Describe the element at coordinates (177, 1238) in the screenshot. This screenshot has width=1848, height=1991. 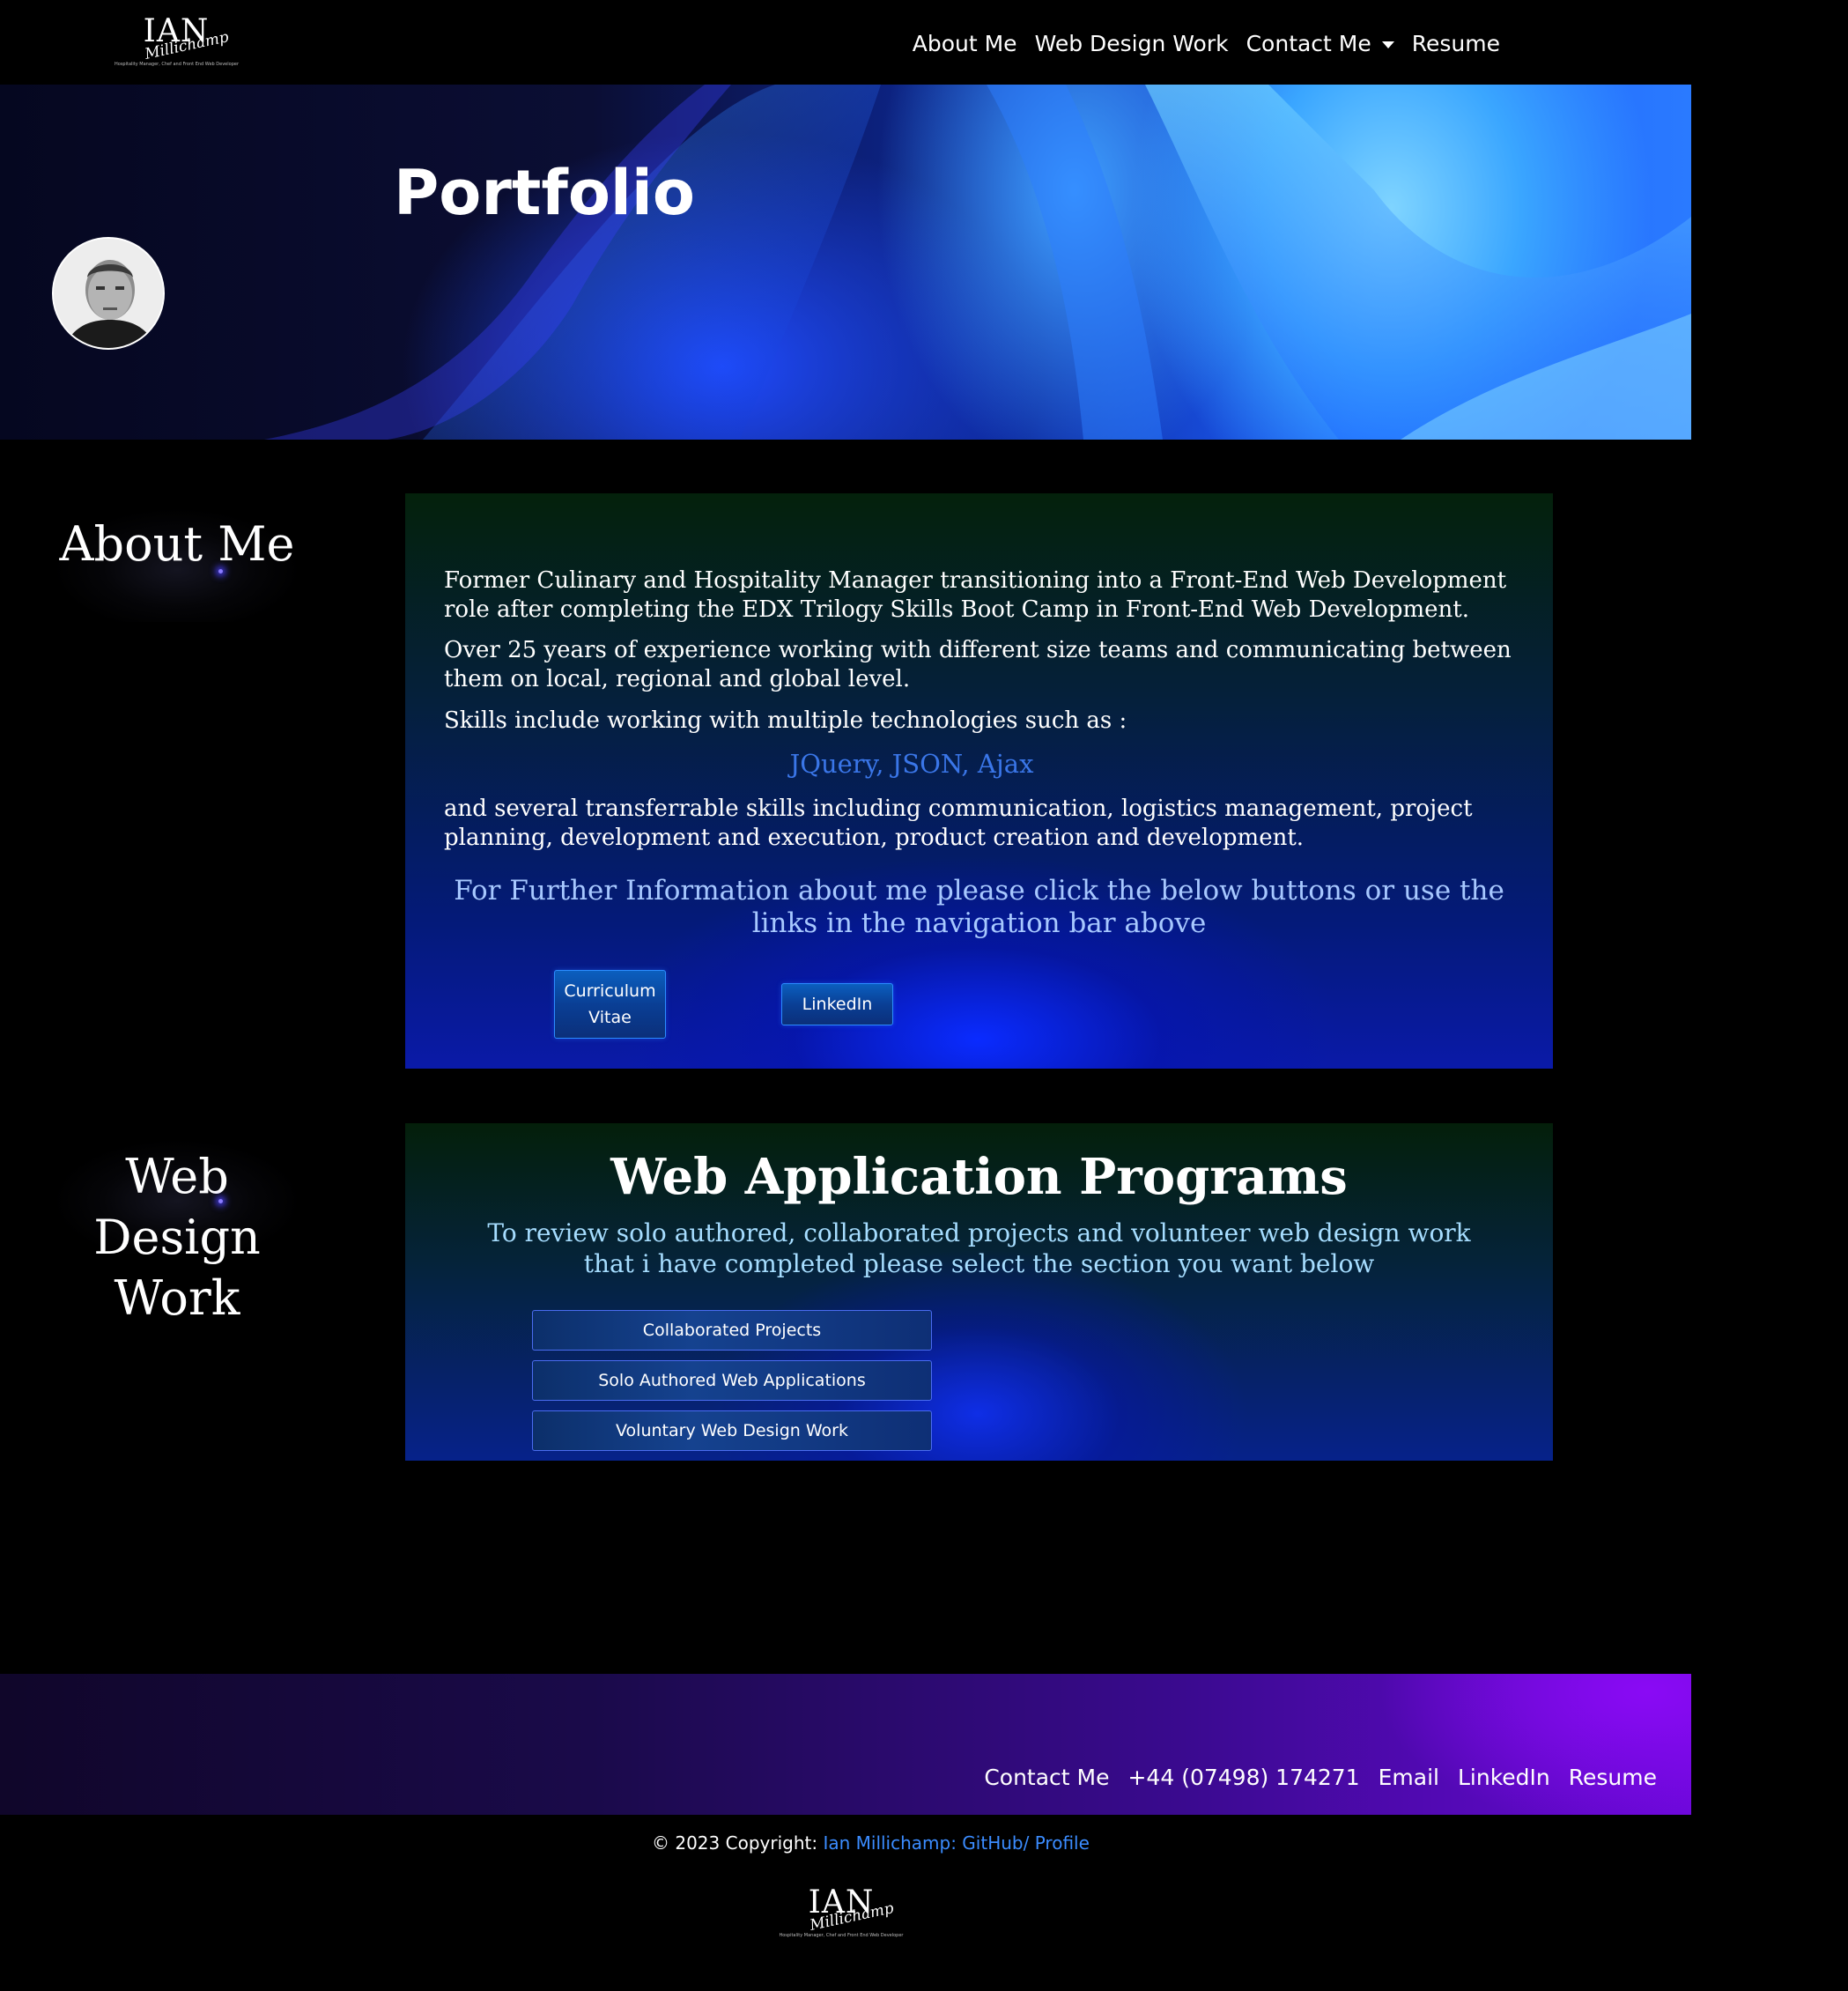
I see `web-design-heading-line-2: Design` at that location.